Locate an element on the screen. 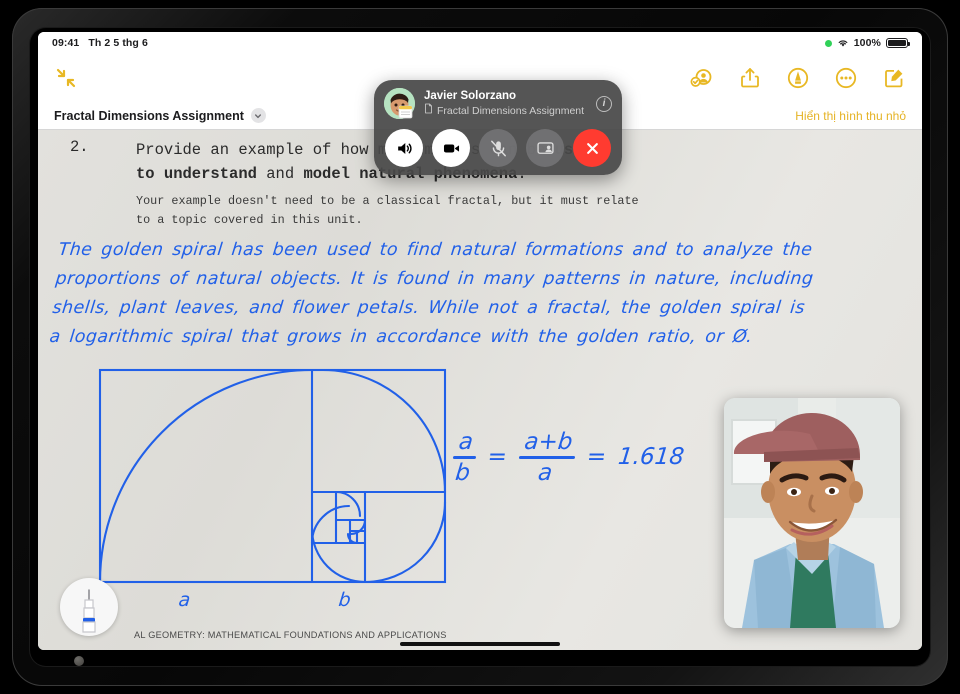  end-call-button is located at coordinates (592, 148).